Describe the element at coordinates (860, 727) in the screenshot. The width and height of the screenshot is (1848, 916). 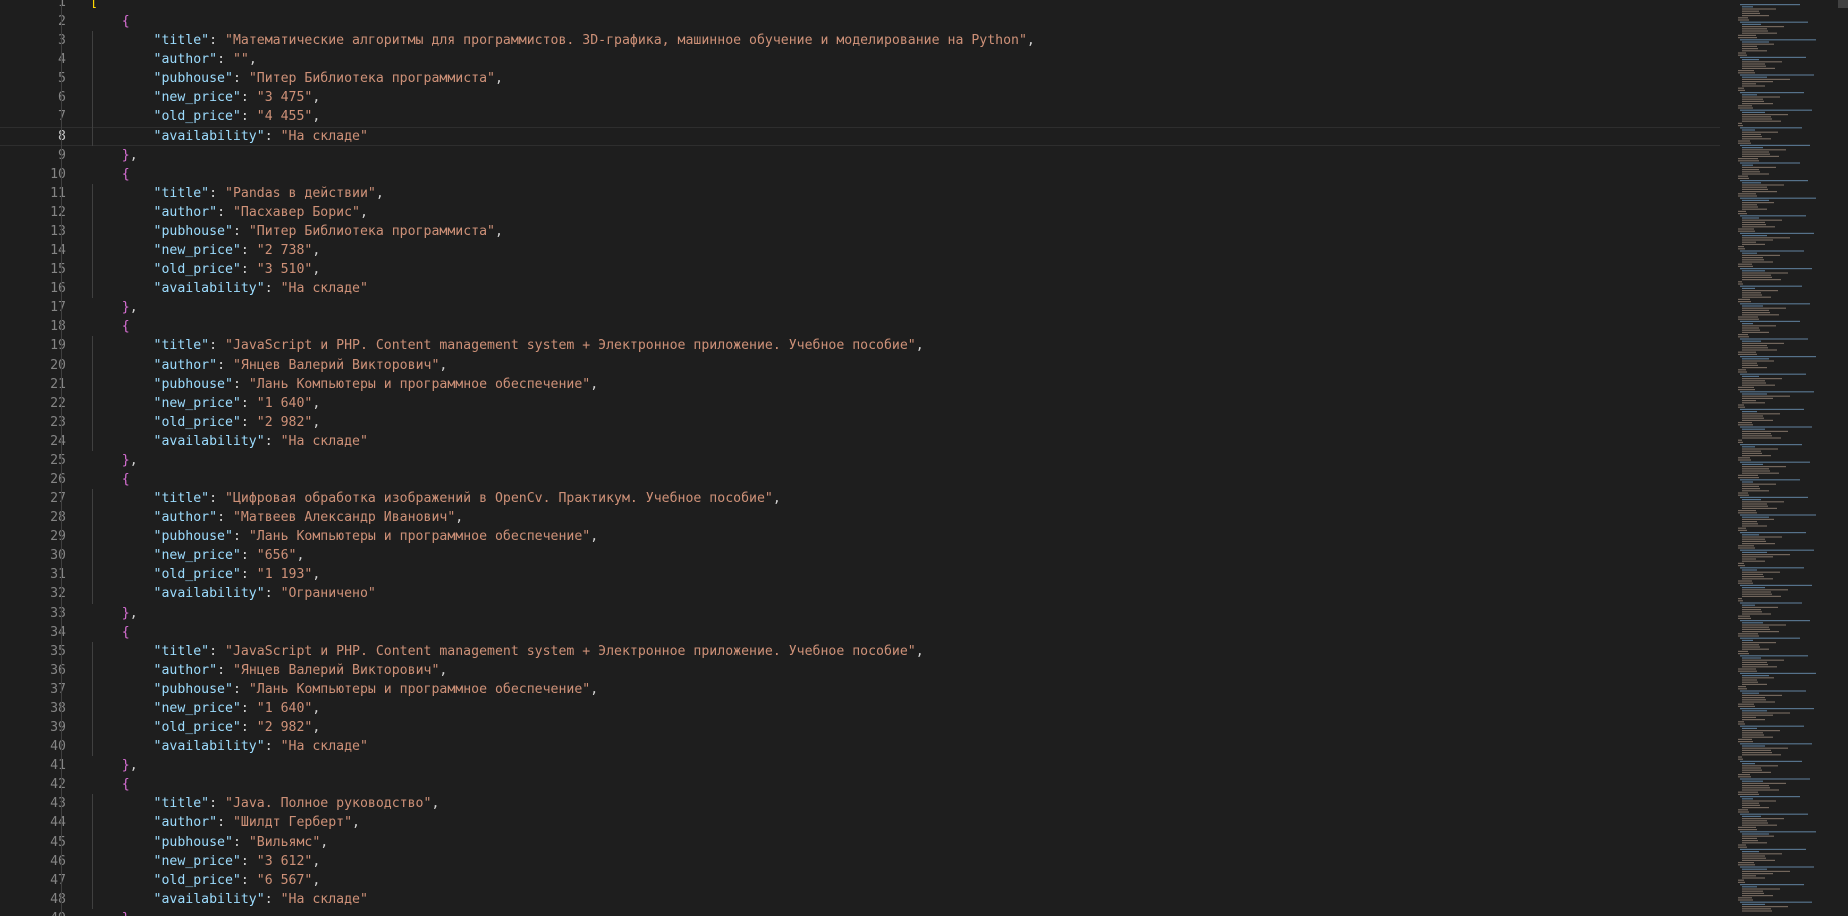
I see `code-line: 39 "old_price": "2 982",` at that location.